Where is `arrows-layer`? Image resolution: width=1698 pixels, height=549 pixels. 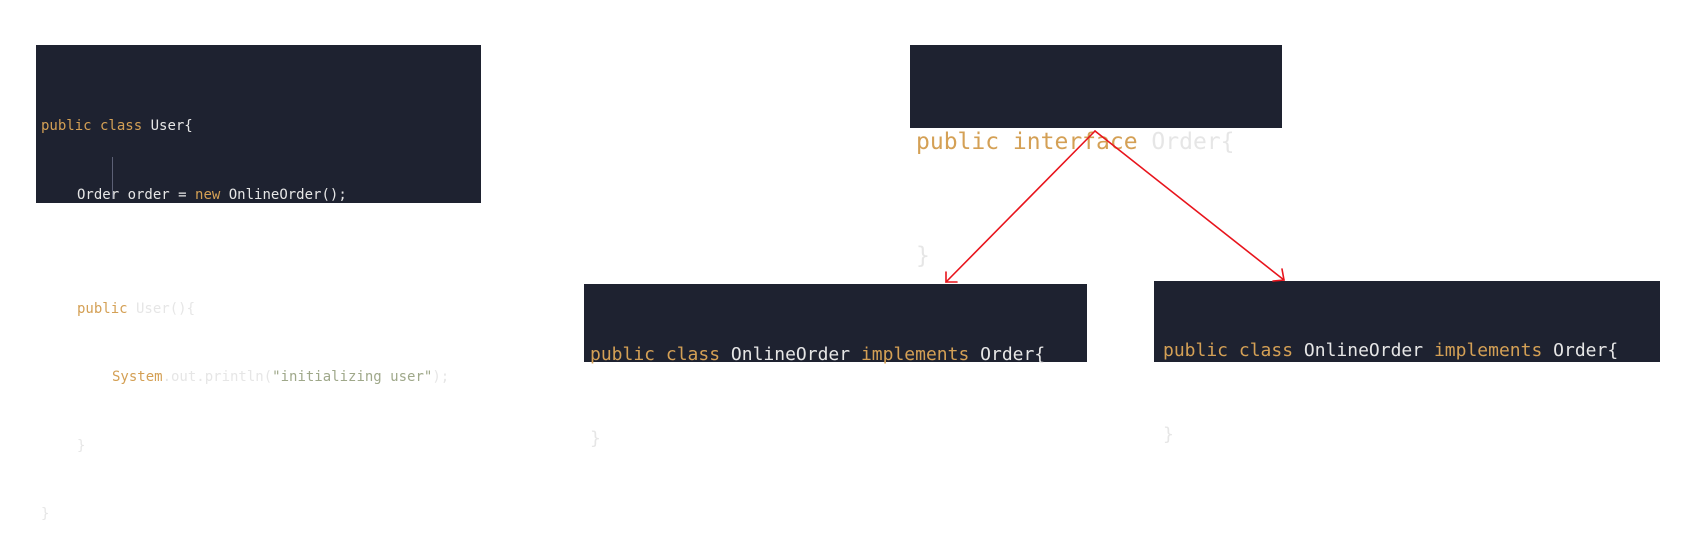 arrows-layer is located at coordinates (1115, 206).